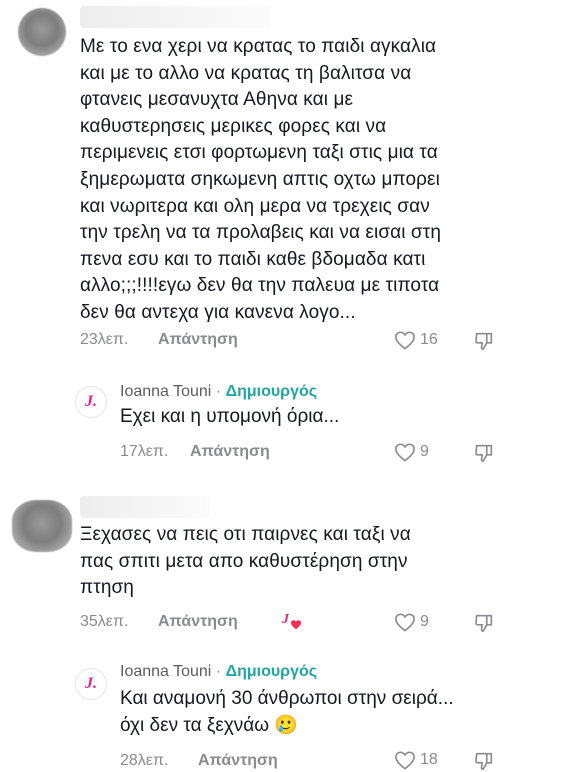  Describe the element at coordinates (144, 451) in the screenshot. I see `reply-time: 17λεπ.` at that location.